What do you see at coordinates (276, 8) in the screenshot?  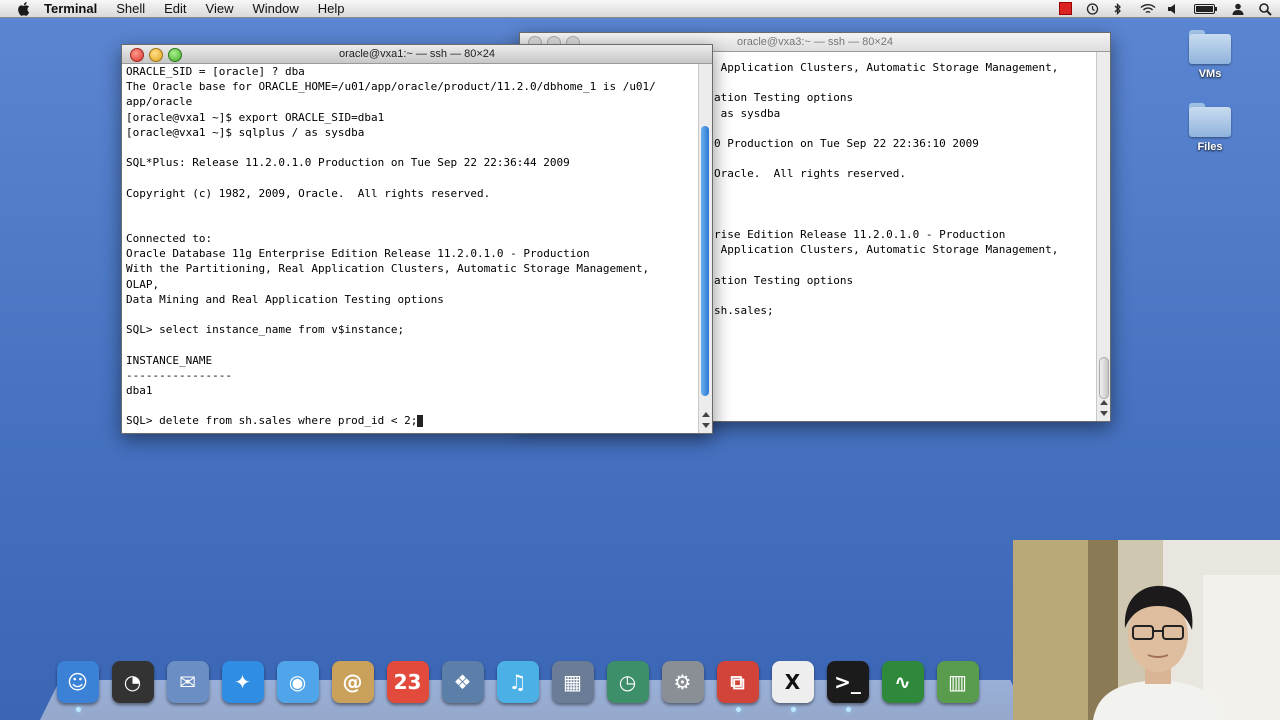 I see `menu-window: Window` at bounding box center [276, 8].